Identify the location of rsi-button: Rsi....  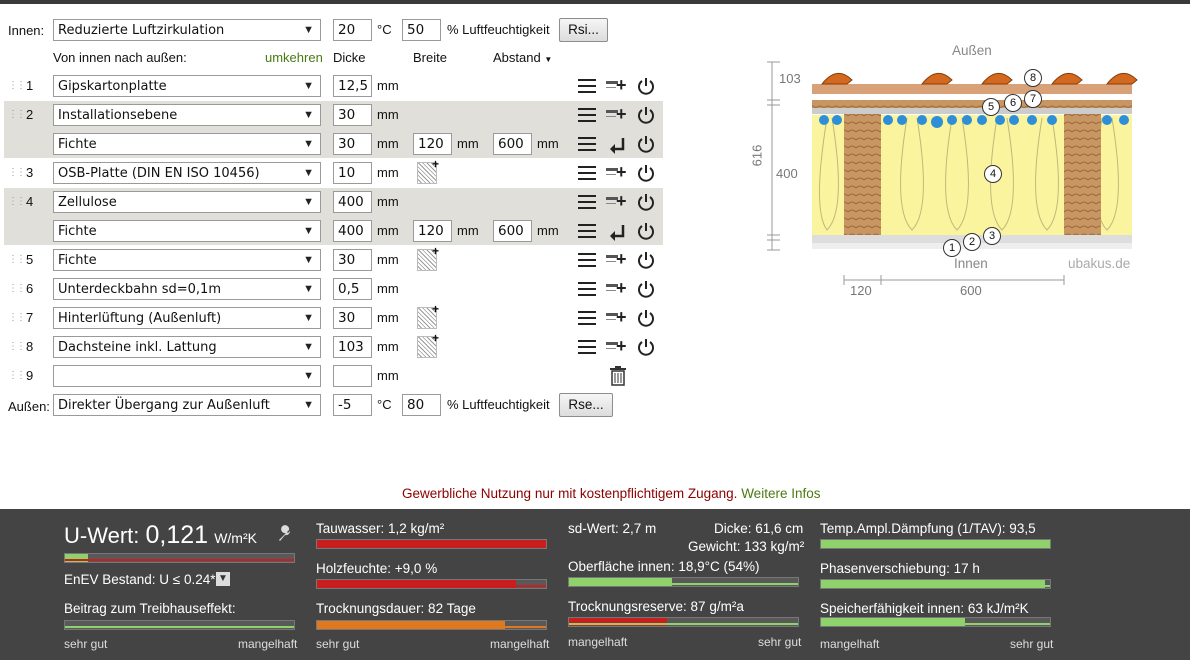
(583, 30).